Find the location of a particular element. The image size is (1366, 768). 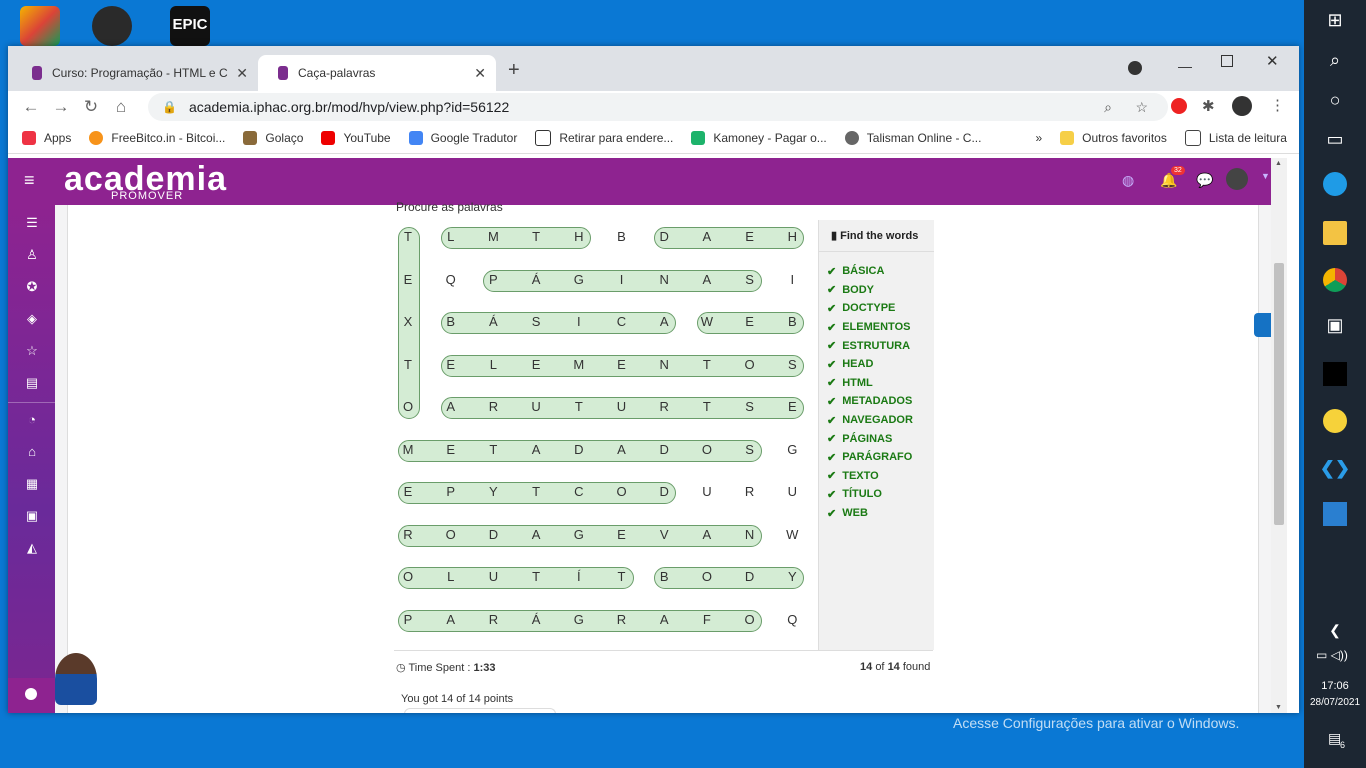

terminal-icon is located at coordinates (1335, 374).